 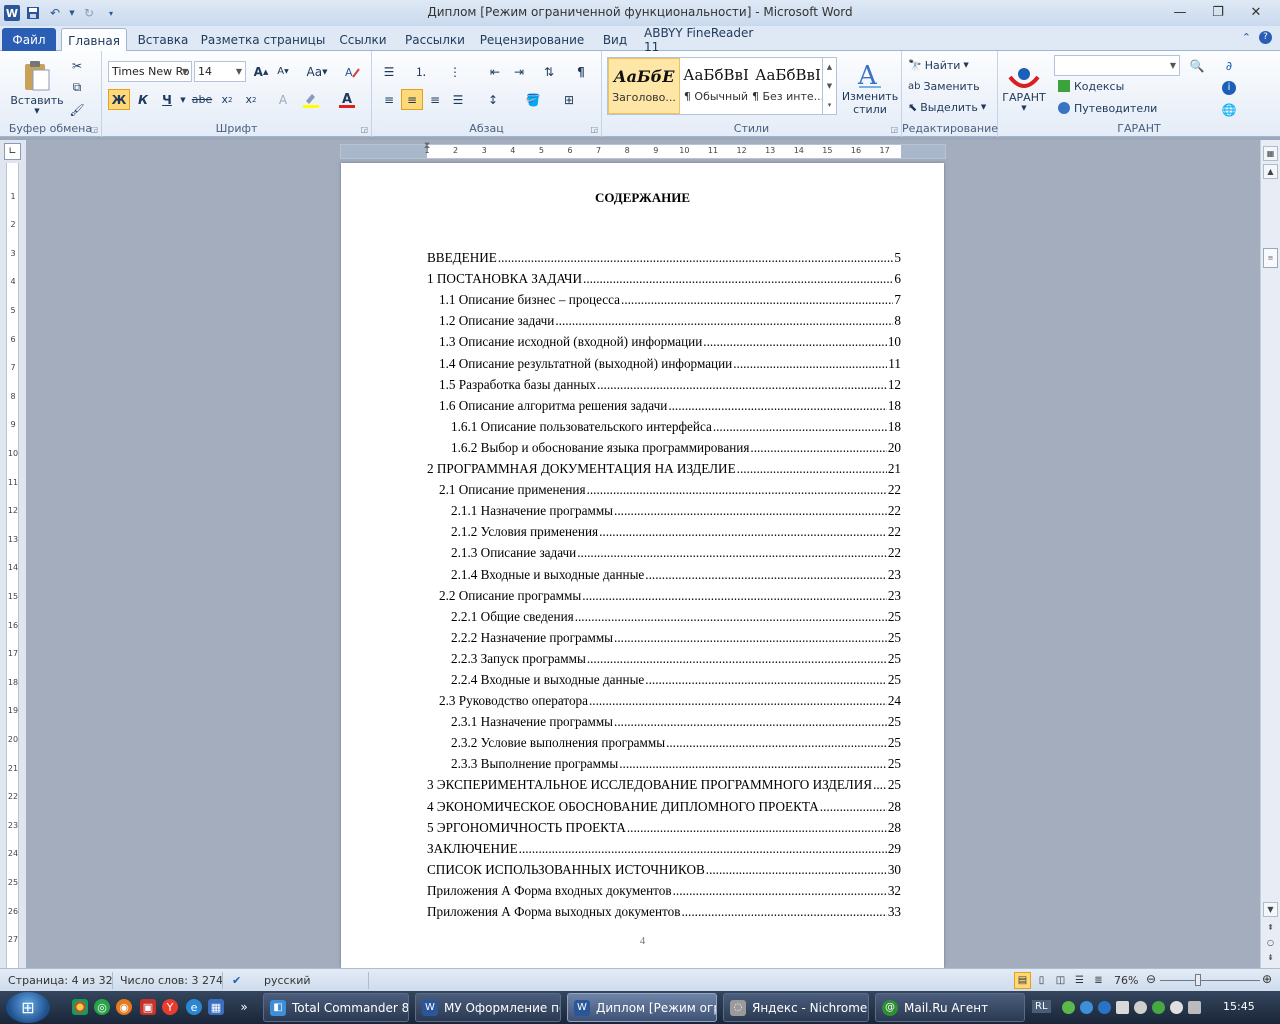 I want to click on taskbar-overflow-icon: », so click(x=244, y=1007).